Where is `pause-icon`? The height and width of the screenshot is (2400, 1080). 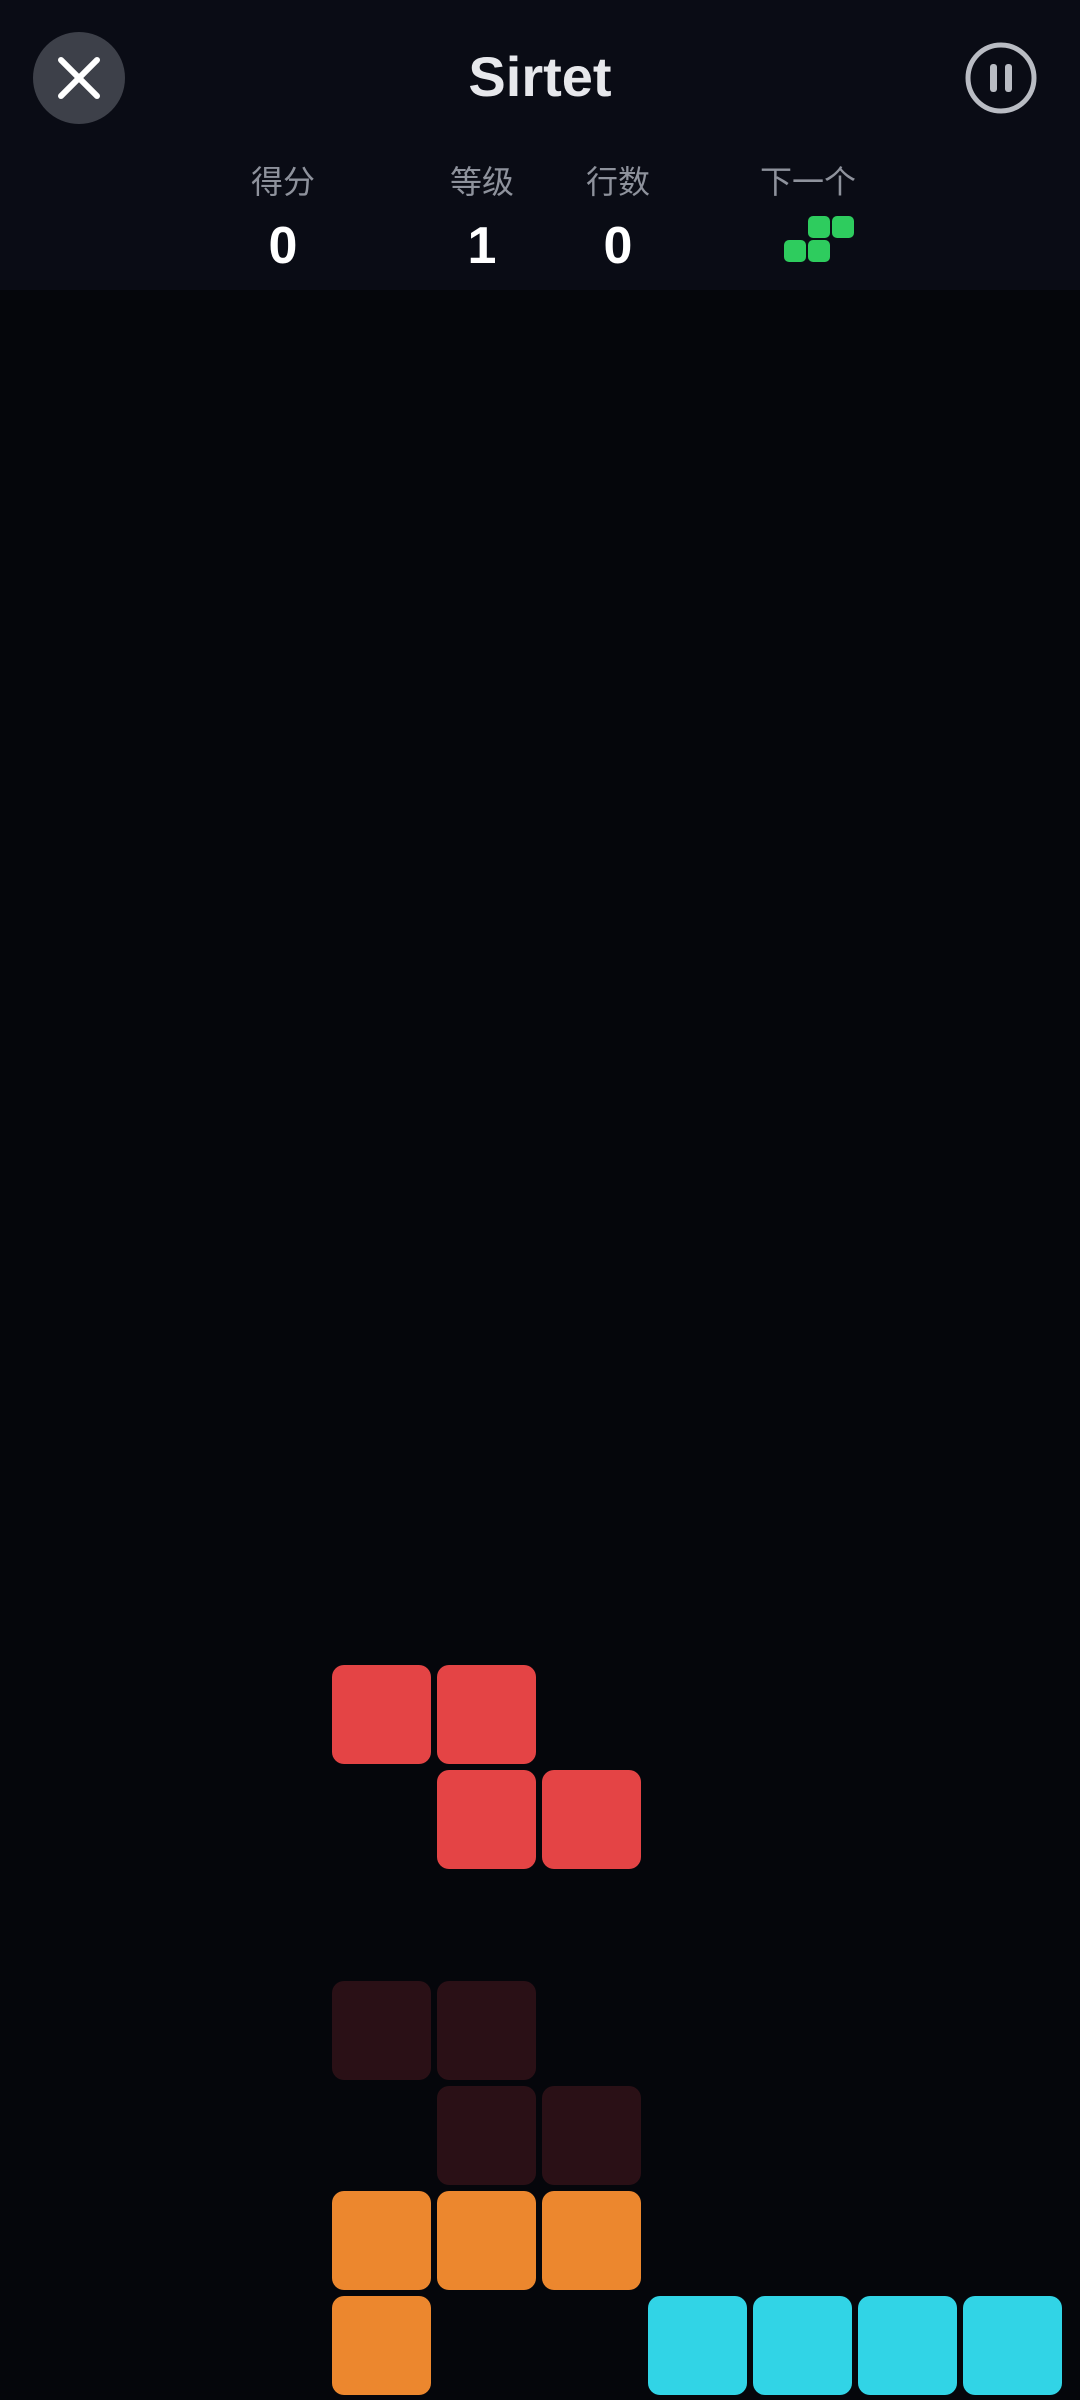
pause-icon is located at coordinates (1001, 78).